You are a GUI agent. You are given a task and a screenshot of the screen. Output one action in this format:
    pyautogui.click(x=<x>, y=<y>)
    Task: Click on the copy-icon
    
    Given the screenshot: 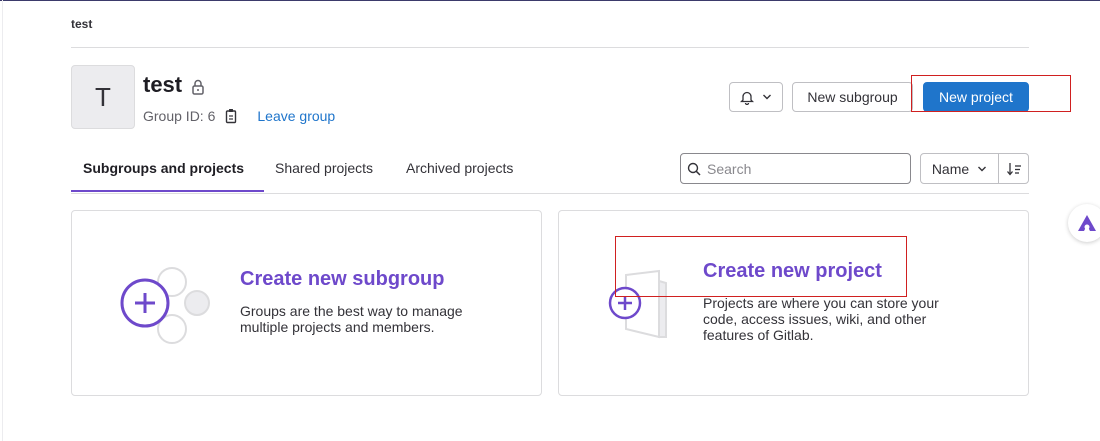 What is the action you would take?
    pyautogui.click(x=232, y=116)
    